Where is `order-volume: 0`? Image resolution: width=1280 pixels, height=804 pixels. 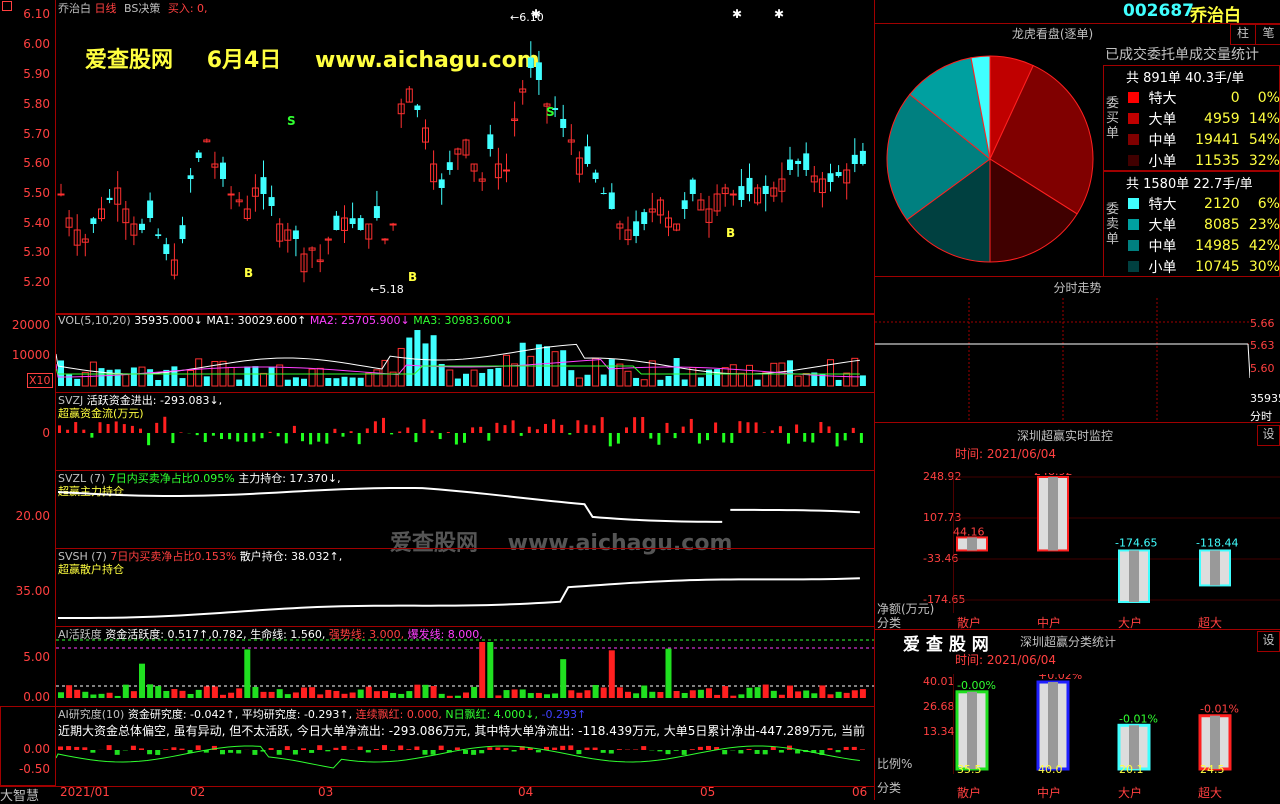 order-volume: 0 is located at coordinates (1213, 98).